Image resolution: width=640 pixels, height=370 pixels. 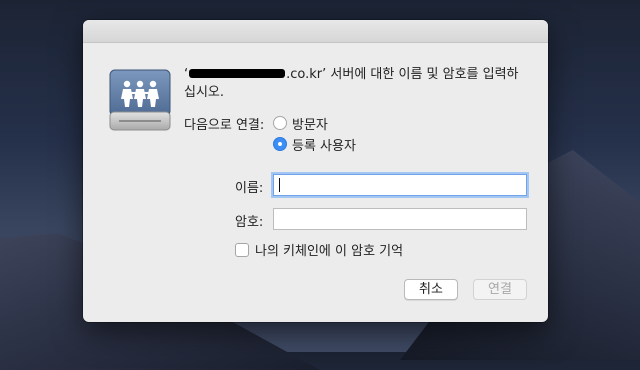 What do you see at coordinates (280, 123) in the screenshot?
I see `radio-guest-button` at bounding box center [280, 123].